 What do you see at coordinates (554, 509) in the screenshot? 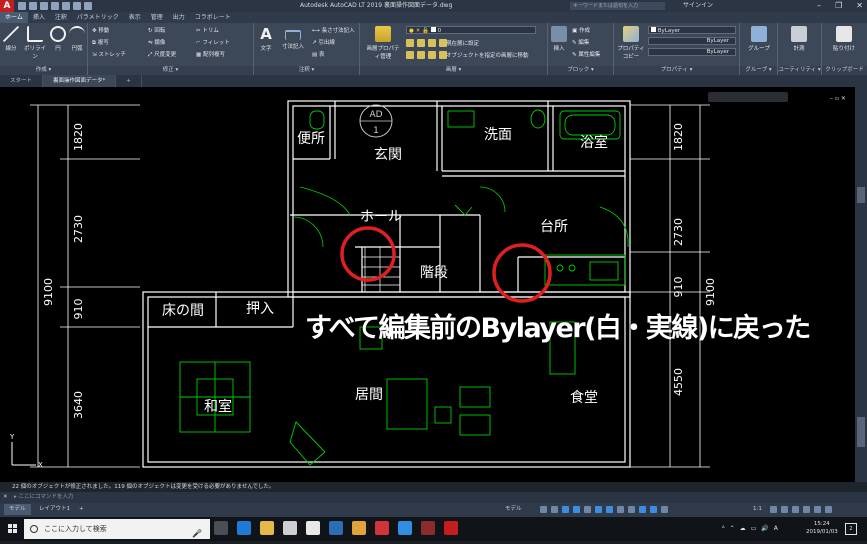
I see `snap-icon` at bounding box center [554, 509].